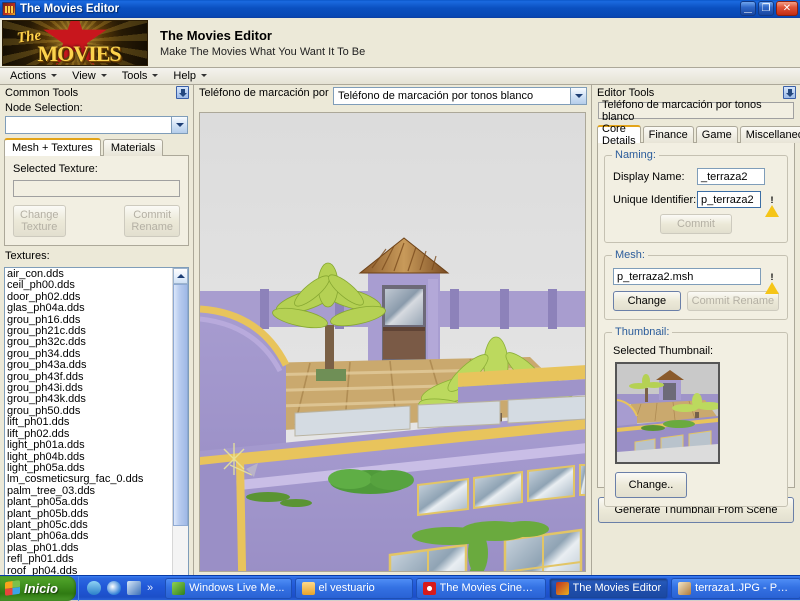 The height and width of the screenshot is (601, 800). I want to click on tab-mesh-textures-label: Mesh + Textures, so click(52, 148).